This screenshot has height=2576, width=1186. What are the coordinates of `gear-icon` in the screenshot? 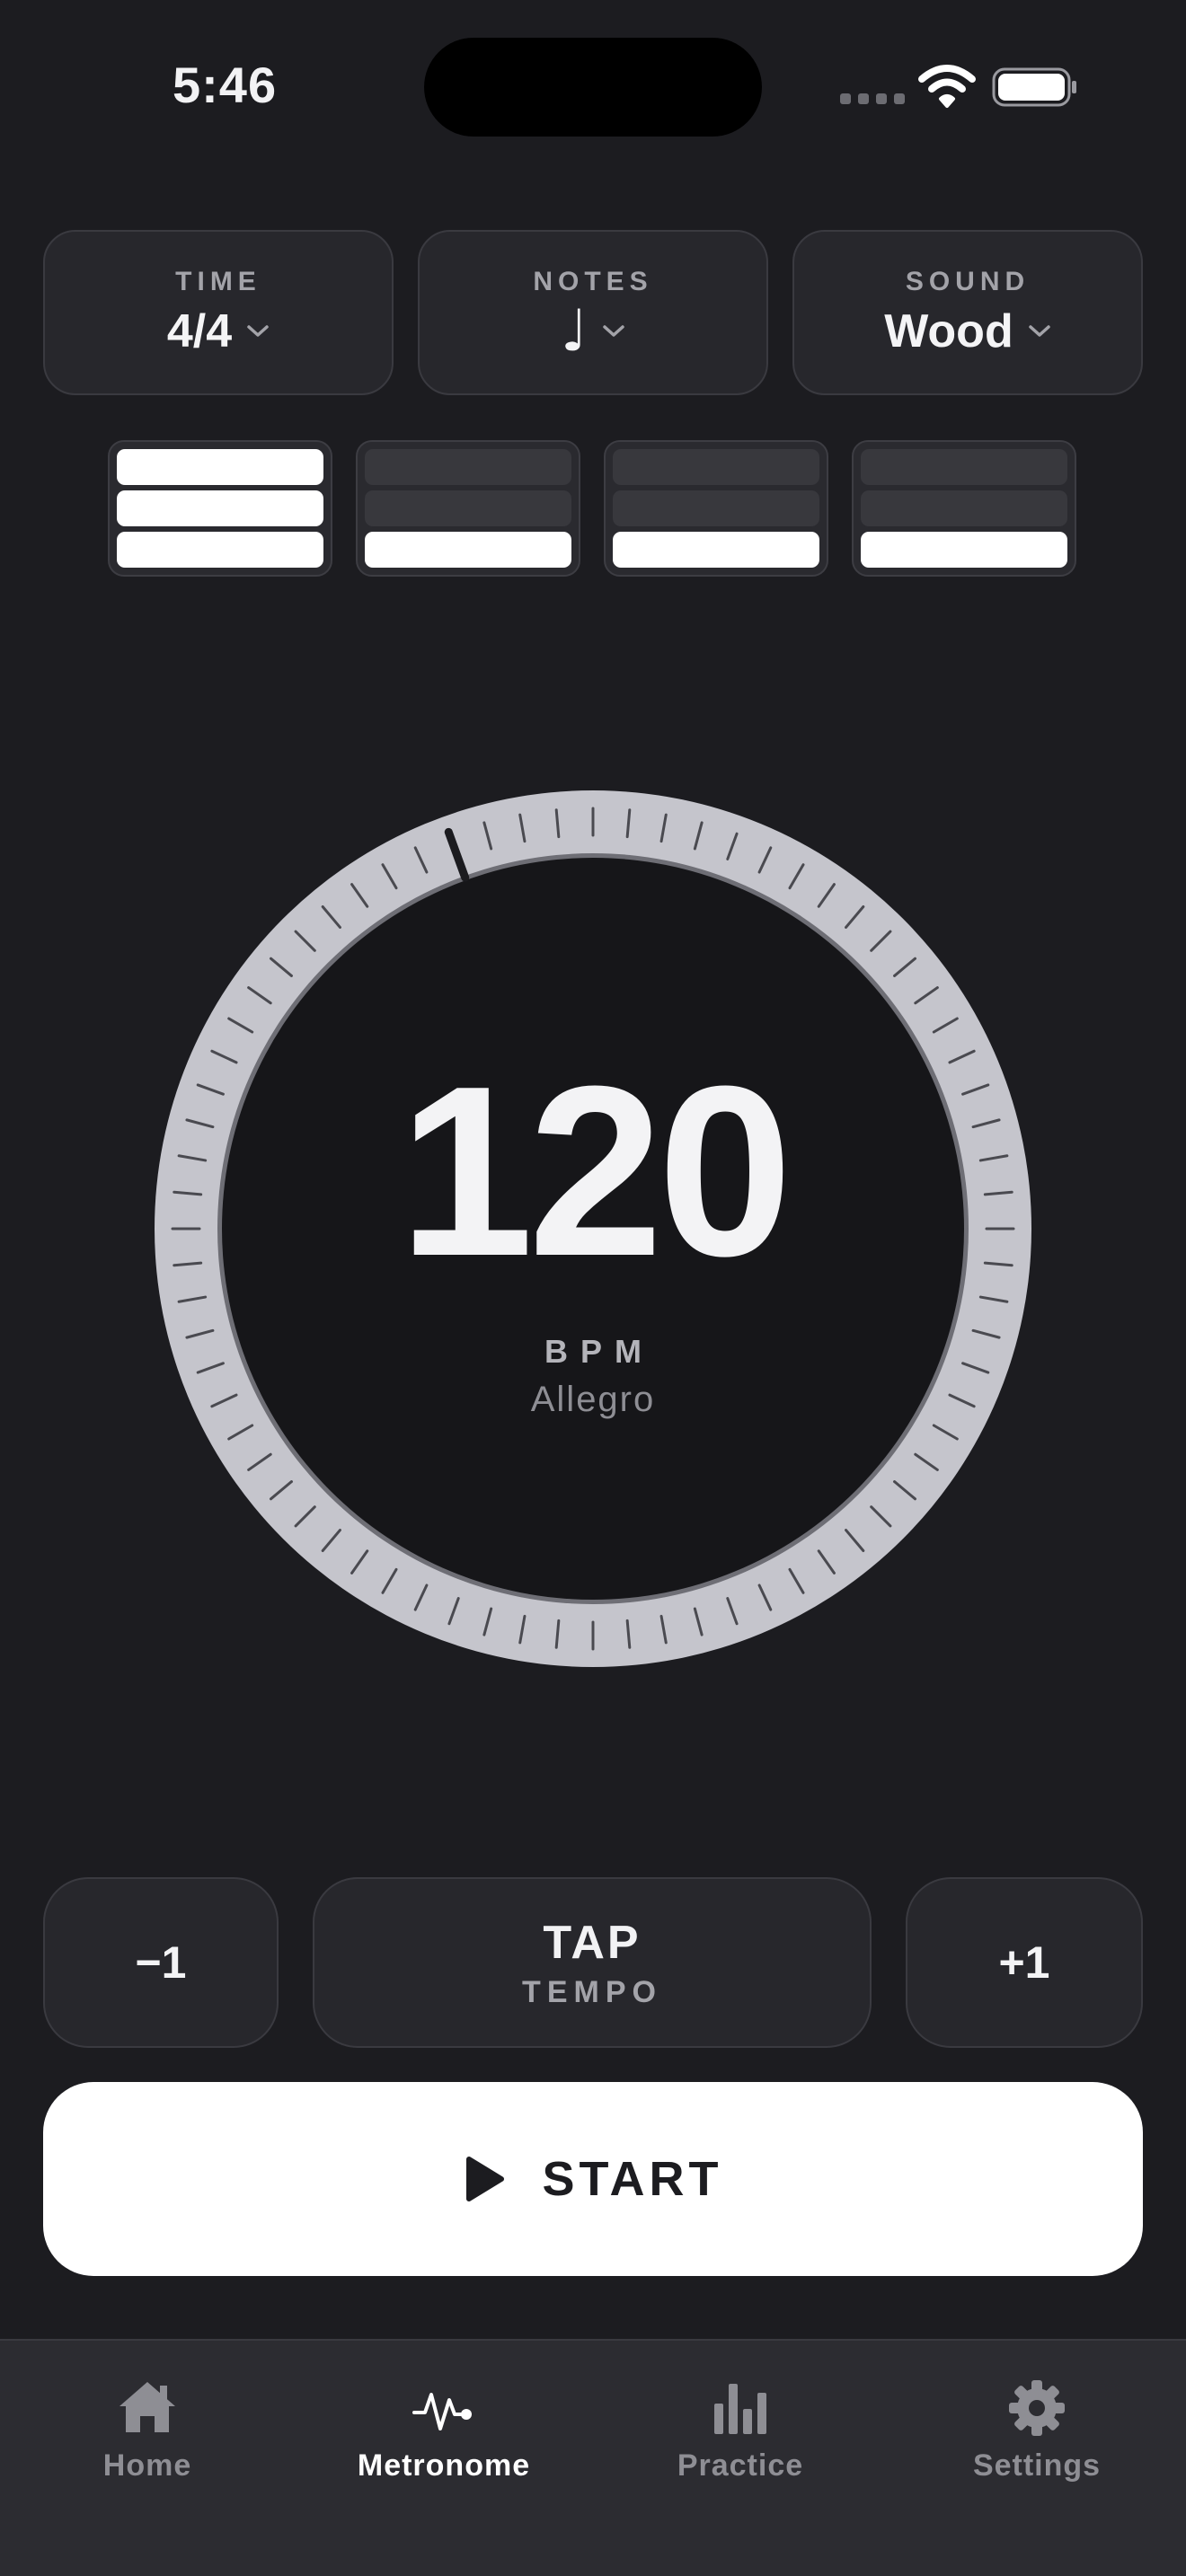 It's located at (1037, 2408).